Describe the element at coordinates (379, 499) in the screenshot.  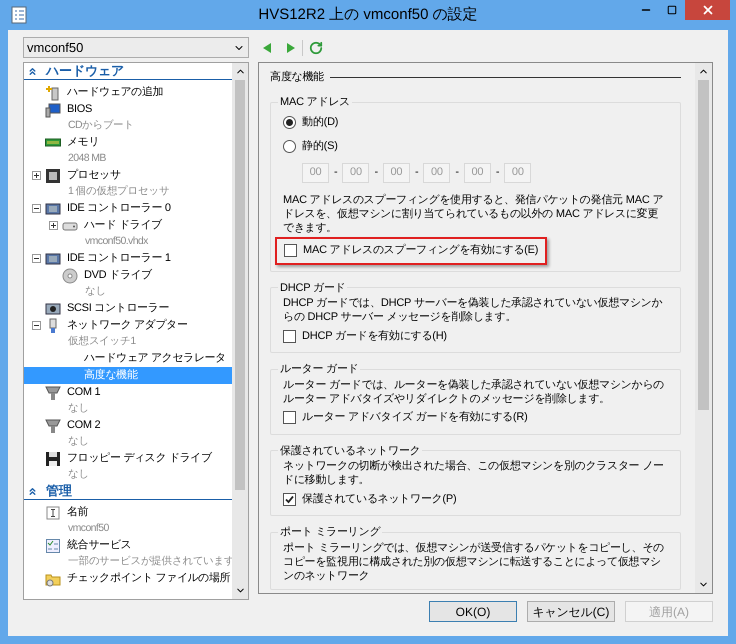
I see `checkbox-label: 保護されているネットワーク(P)` at that location.